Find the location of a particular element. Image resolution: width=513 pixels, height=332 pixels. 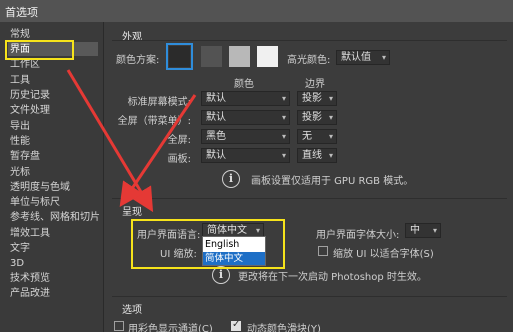

artboard-border-select: 直线 ▾ is located at coordinates (317, 155).